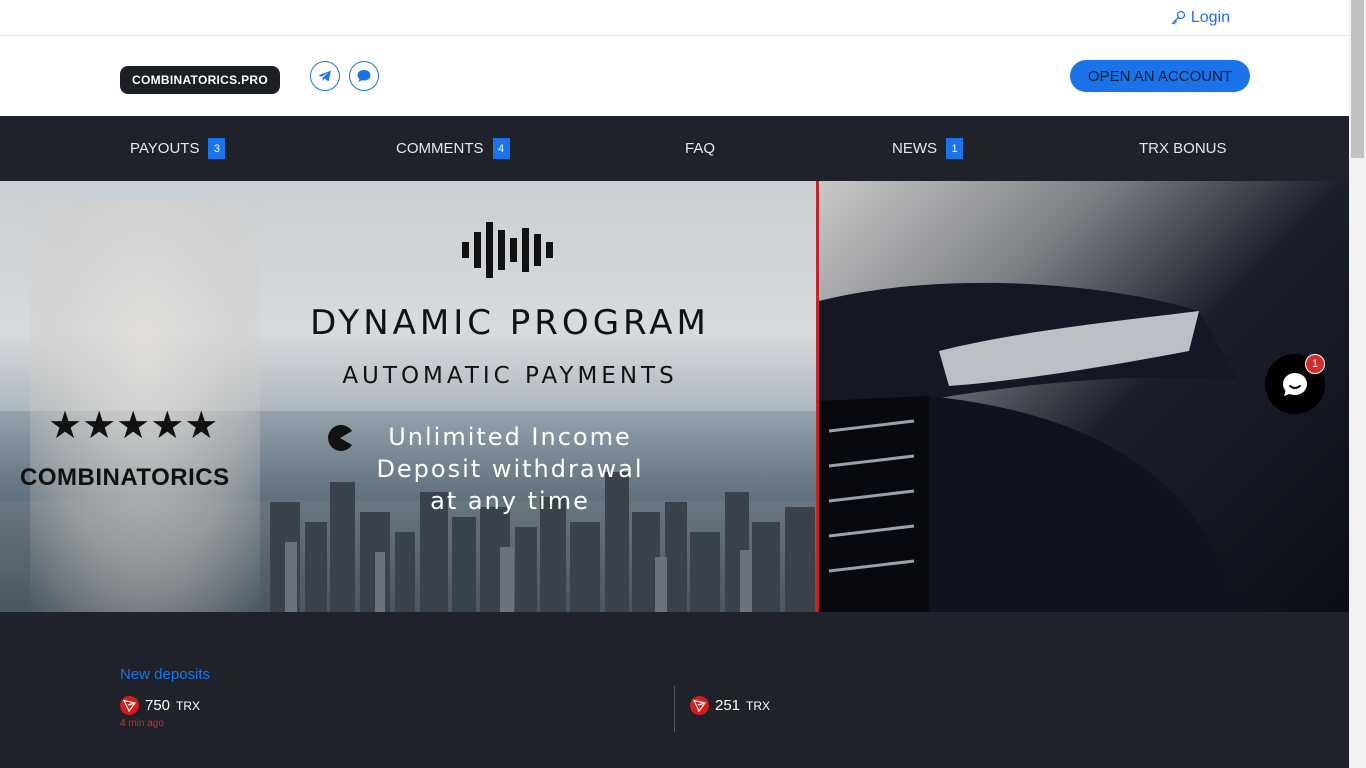  What do you see at coordinates (674, 76) in the screenshot?
I see `site-header: COMBINATORICS.PRO OPEN AN ACCOUNT` at bounding box center [674, 76].